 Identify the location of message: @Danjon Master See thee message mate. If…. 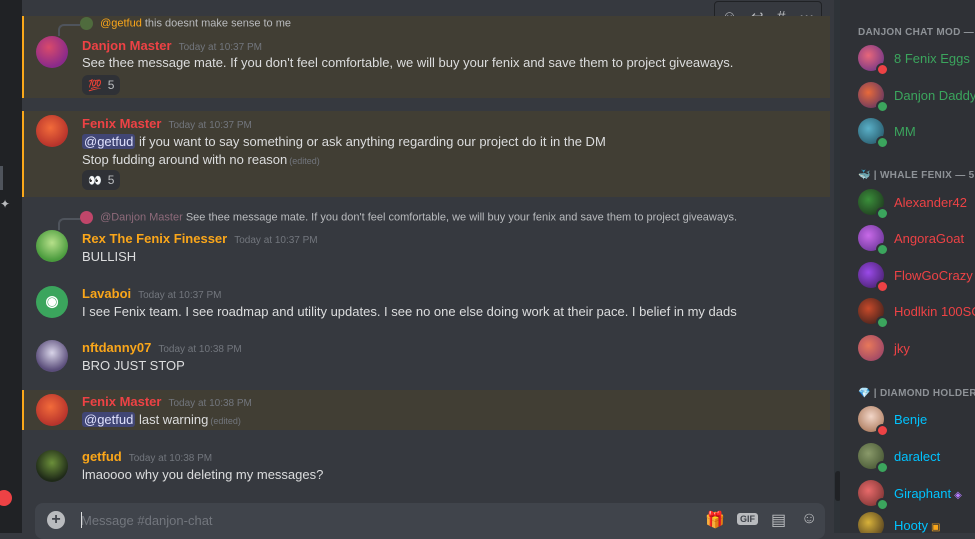
(426, 238).